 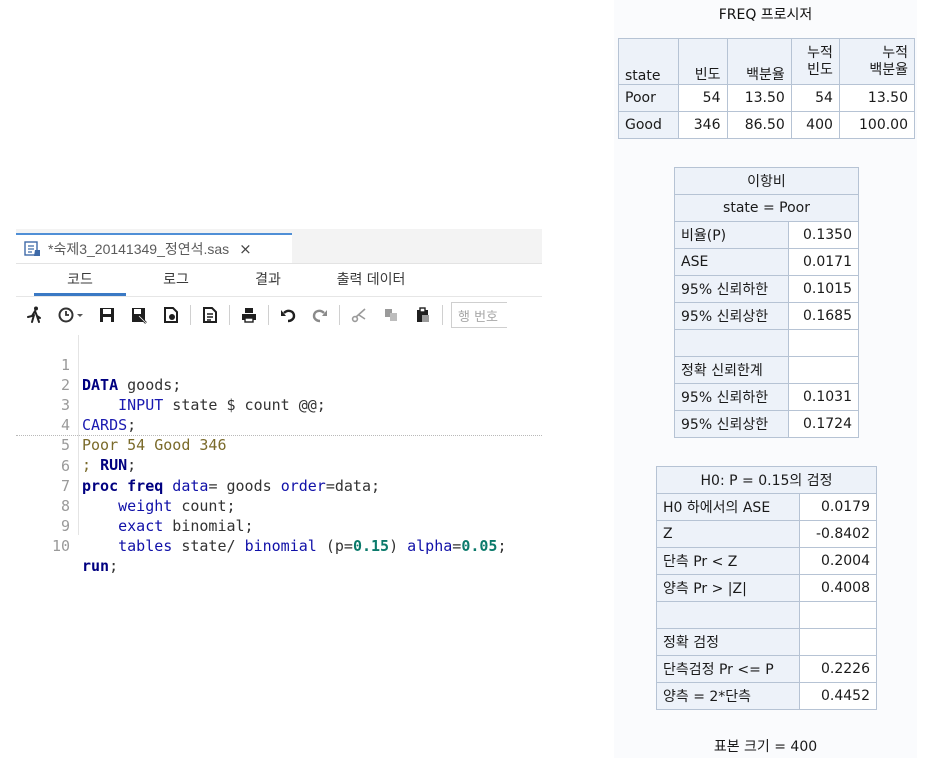 I want to click on row-label: H0 하에서의 ASE, so click(x=728, y=507).